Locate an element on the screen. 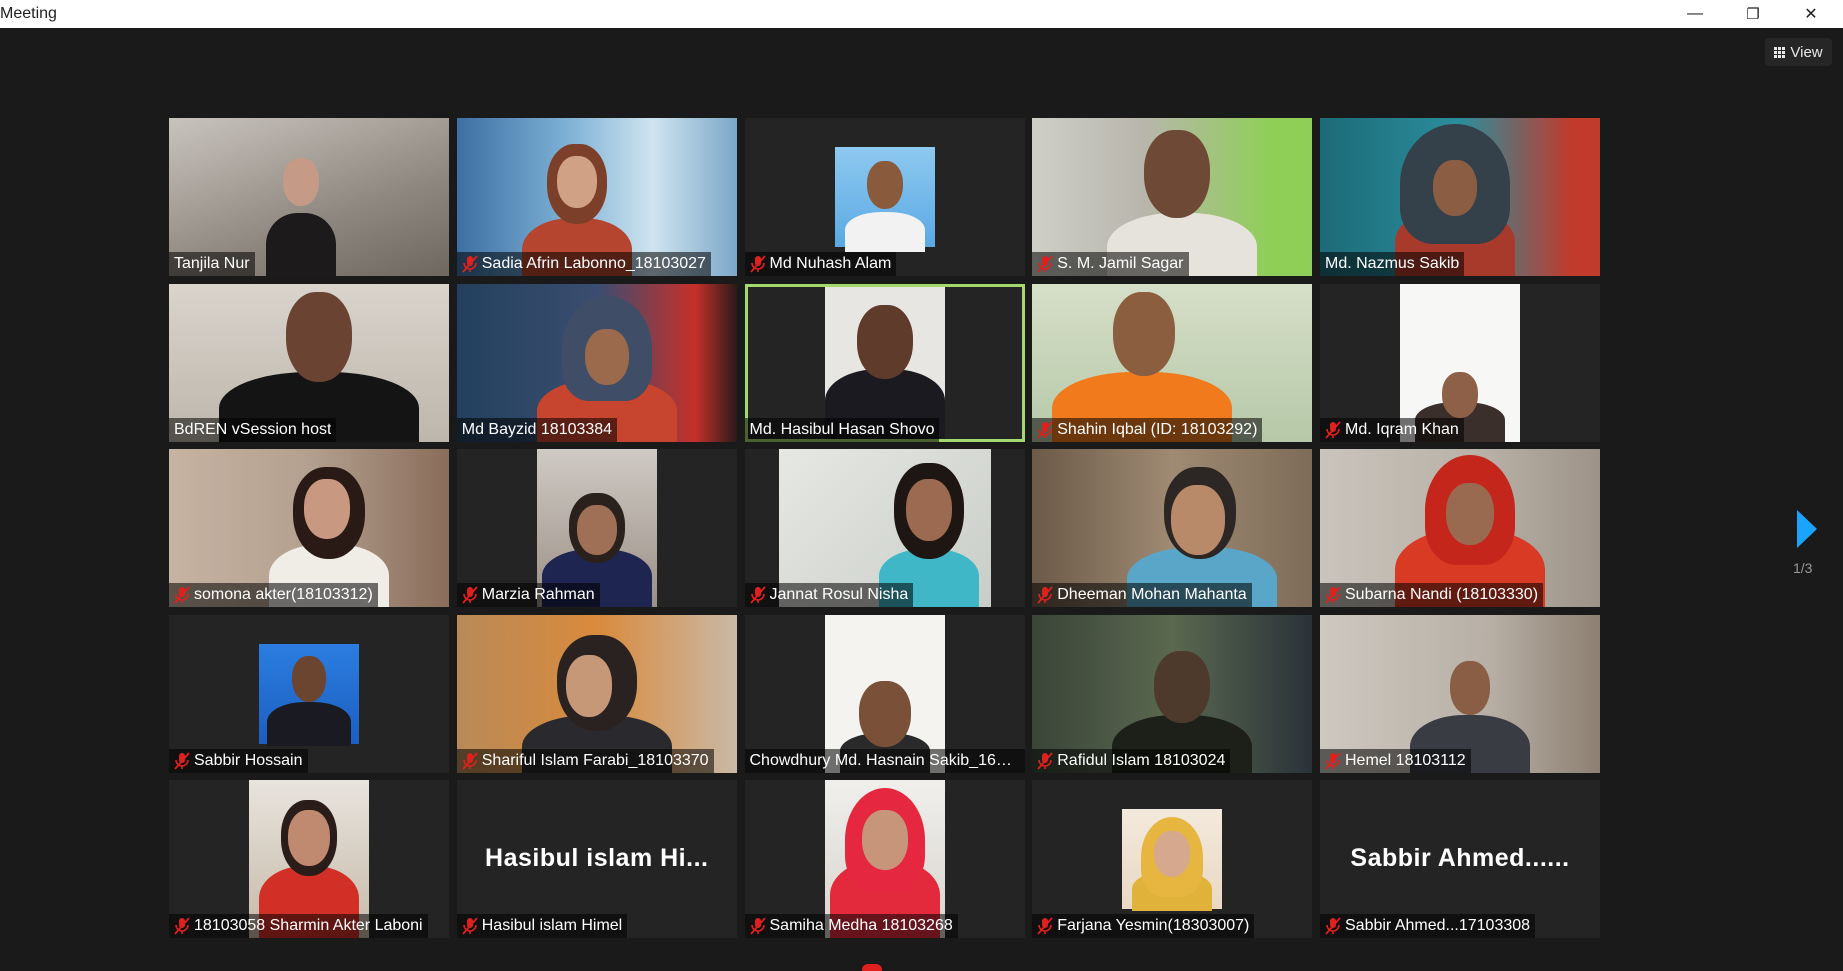 This screenshot has height=971, width=1843. participant-name: Md Nuhash Alam is located at coordinates (830, 263).